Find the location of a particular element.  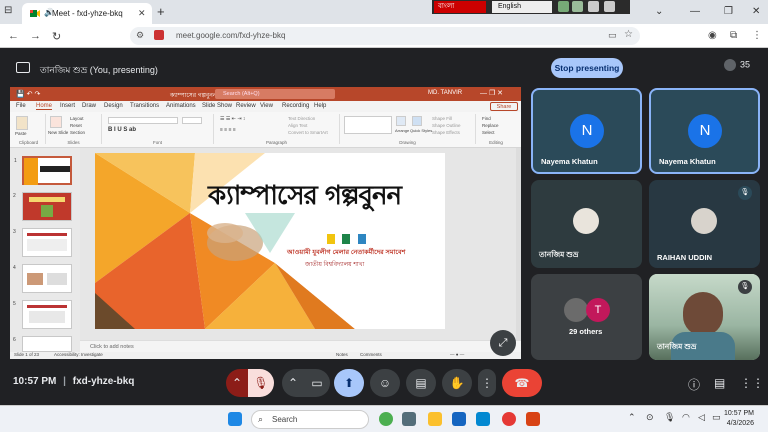

tray-chevron-icon: ⌃ is located at coordinates (632, 417).